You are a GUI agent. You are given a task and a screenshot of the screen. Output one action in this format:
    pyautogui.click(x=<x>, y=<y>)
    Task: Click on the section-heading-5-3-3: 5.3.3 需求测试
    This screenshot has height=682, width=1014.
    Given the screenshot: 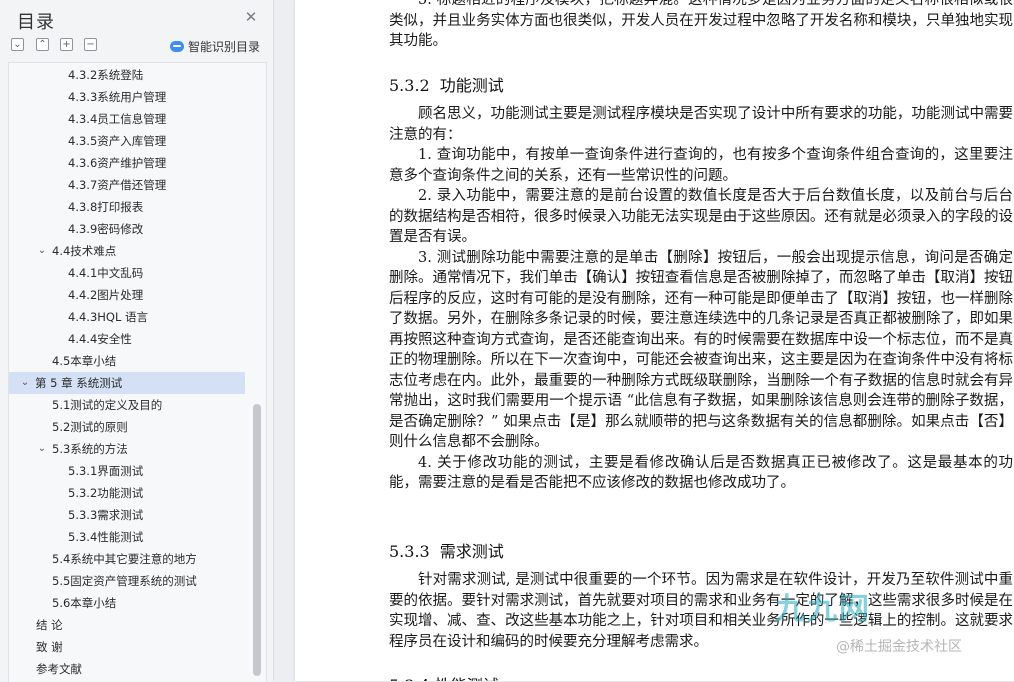 What is the action you would take?
    pyautogui.click(x=446, y=550)
    